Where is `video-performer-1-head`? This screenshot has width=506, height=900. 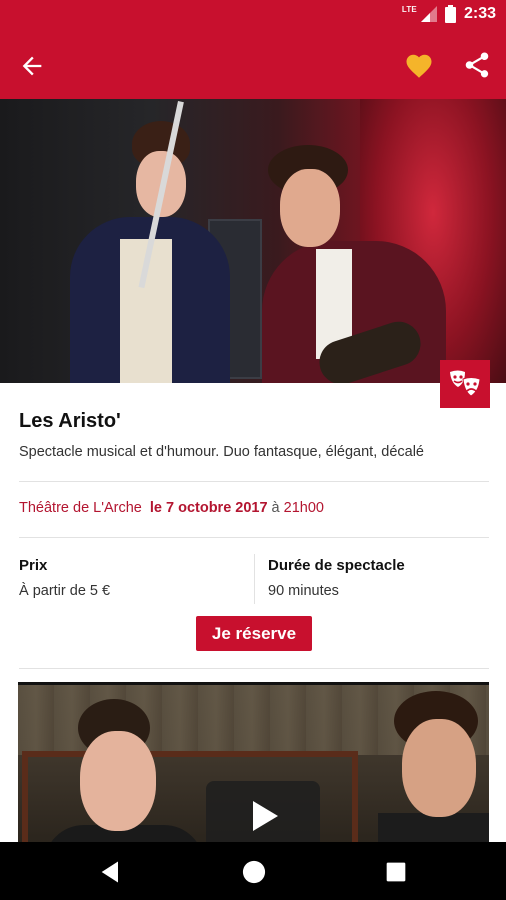 video-performer-1-head is located at coordinates (118, 781).